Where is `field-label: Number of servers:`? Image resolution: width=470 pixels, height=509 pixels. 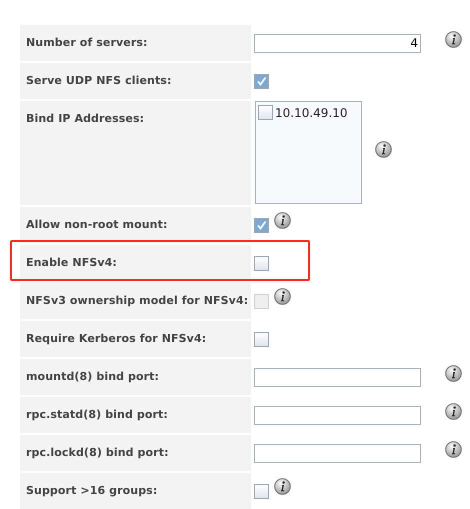
field-label: Number of servers: is located at coordinates (87, 42).